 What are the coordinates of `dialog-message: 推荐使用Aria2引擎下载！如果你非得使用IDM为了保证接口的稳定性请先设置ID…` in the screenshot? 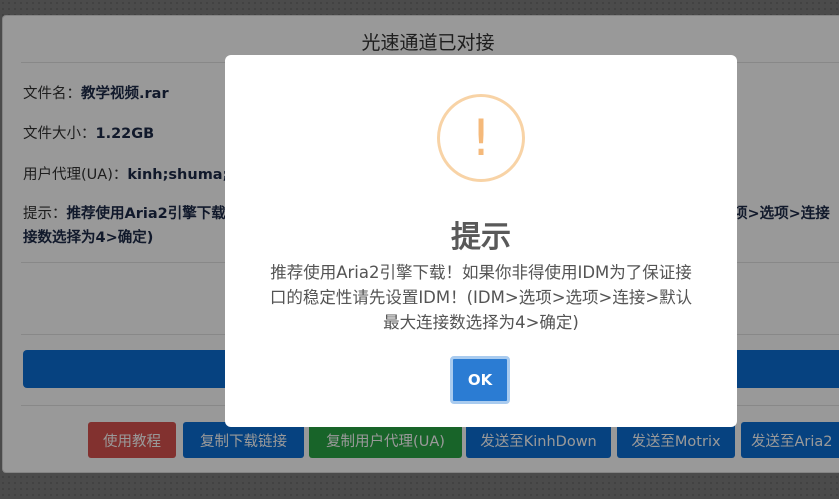 It's located at (481, 297).